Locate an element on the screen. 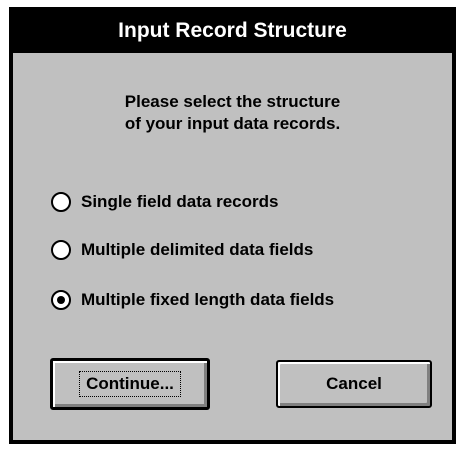 The image size is (469, 453). radio-button-selected-icon is located at coordinates (61, 300).